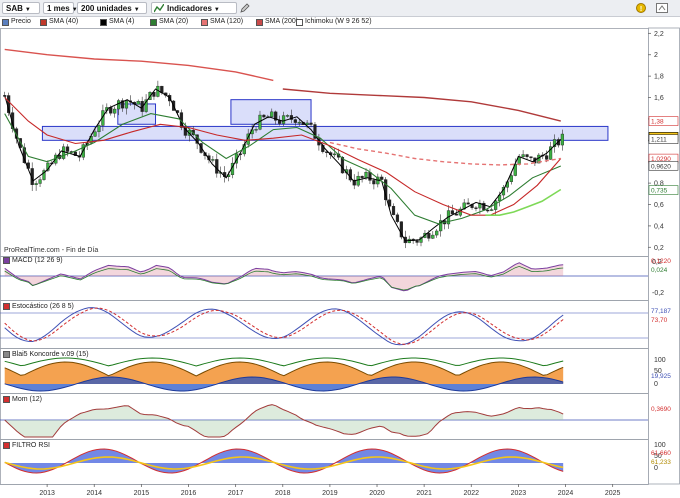 The height and width of the screenshot is (498, 680). What do you see at coordinates (658, 293) in the screenshot?
I see `macd-tick-label: -0,2` at bounding box center [658, 293].